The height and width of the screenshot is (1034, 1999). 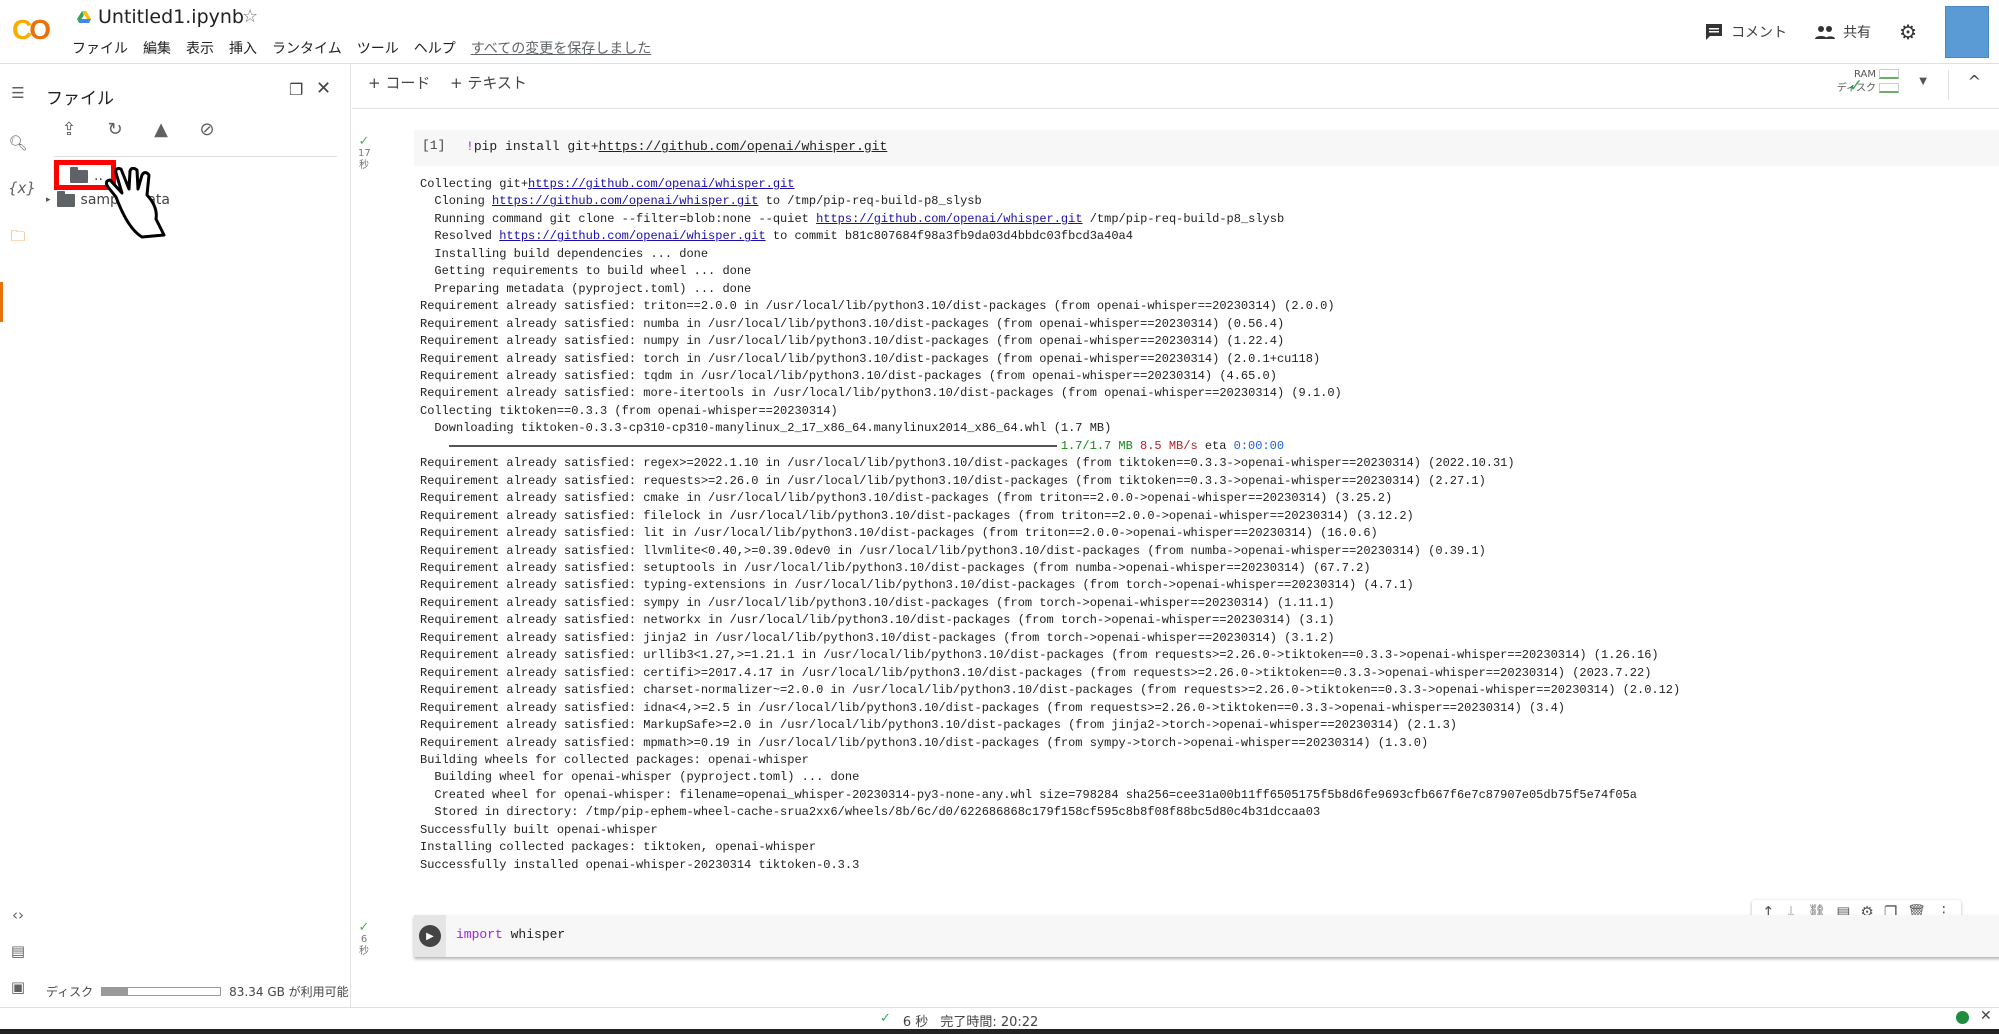 I want to click on output-text: Cloning, so click(x=456, y=201).